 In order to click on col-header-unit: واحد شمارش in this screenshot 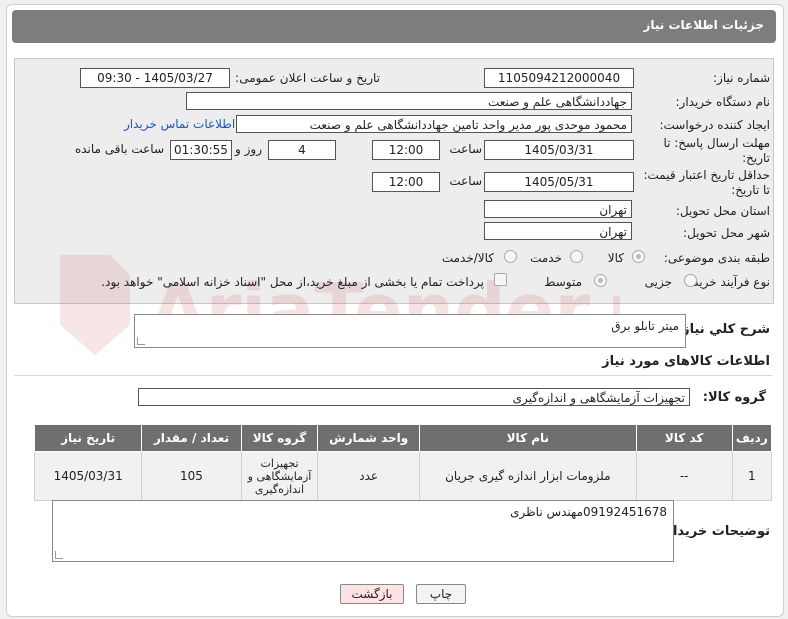, I will do `click(368, 438)`.